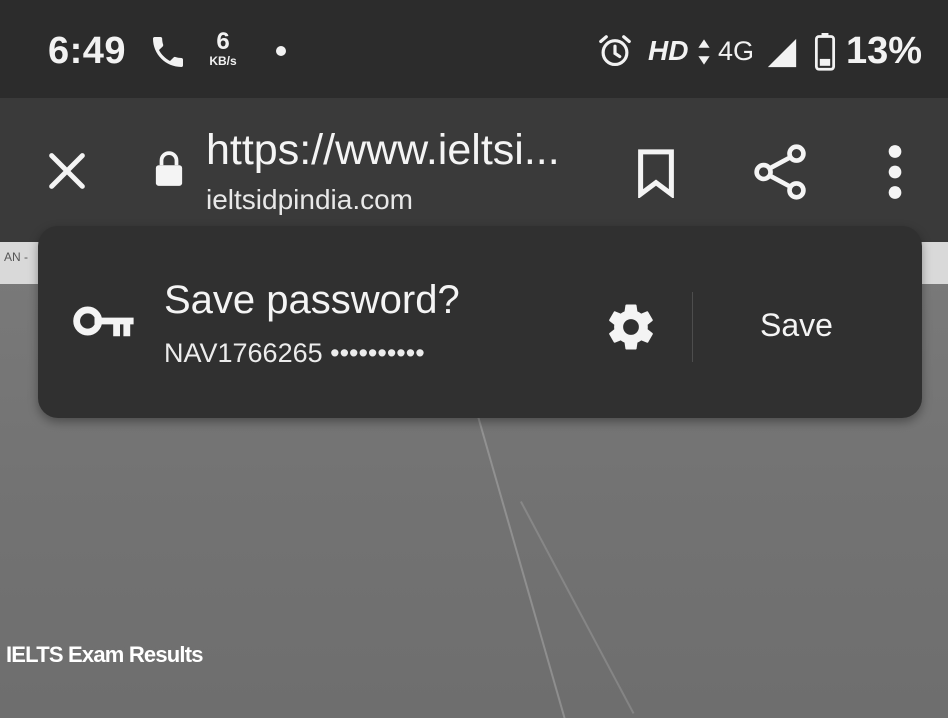  Describe the element at coordinates (656, 173) in the screenshot. I see `bookmark-icon` at that location.